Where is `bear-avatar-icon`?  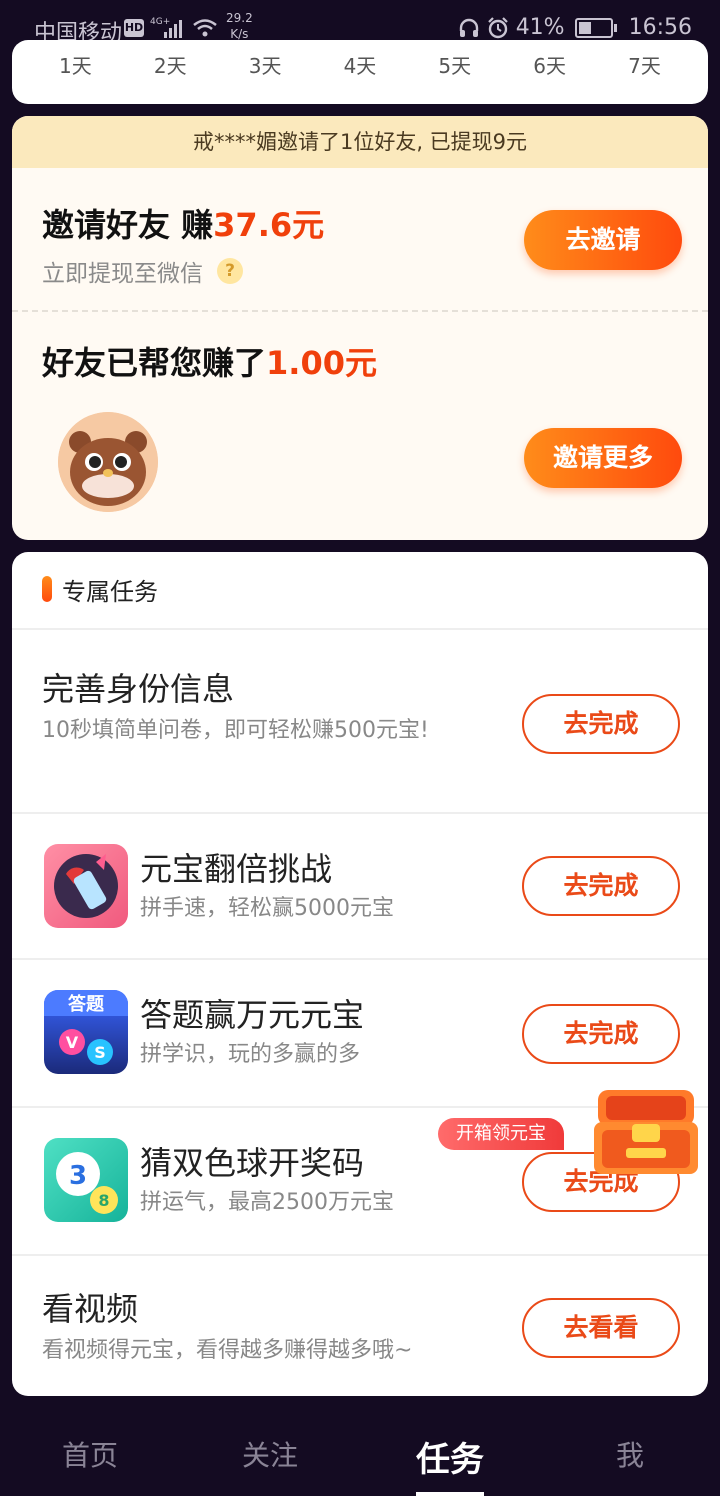 bear-avatar-icon is located at coordinates (108, 462).